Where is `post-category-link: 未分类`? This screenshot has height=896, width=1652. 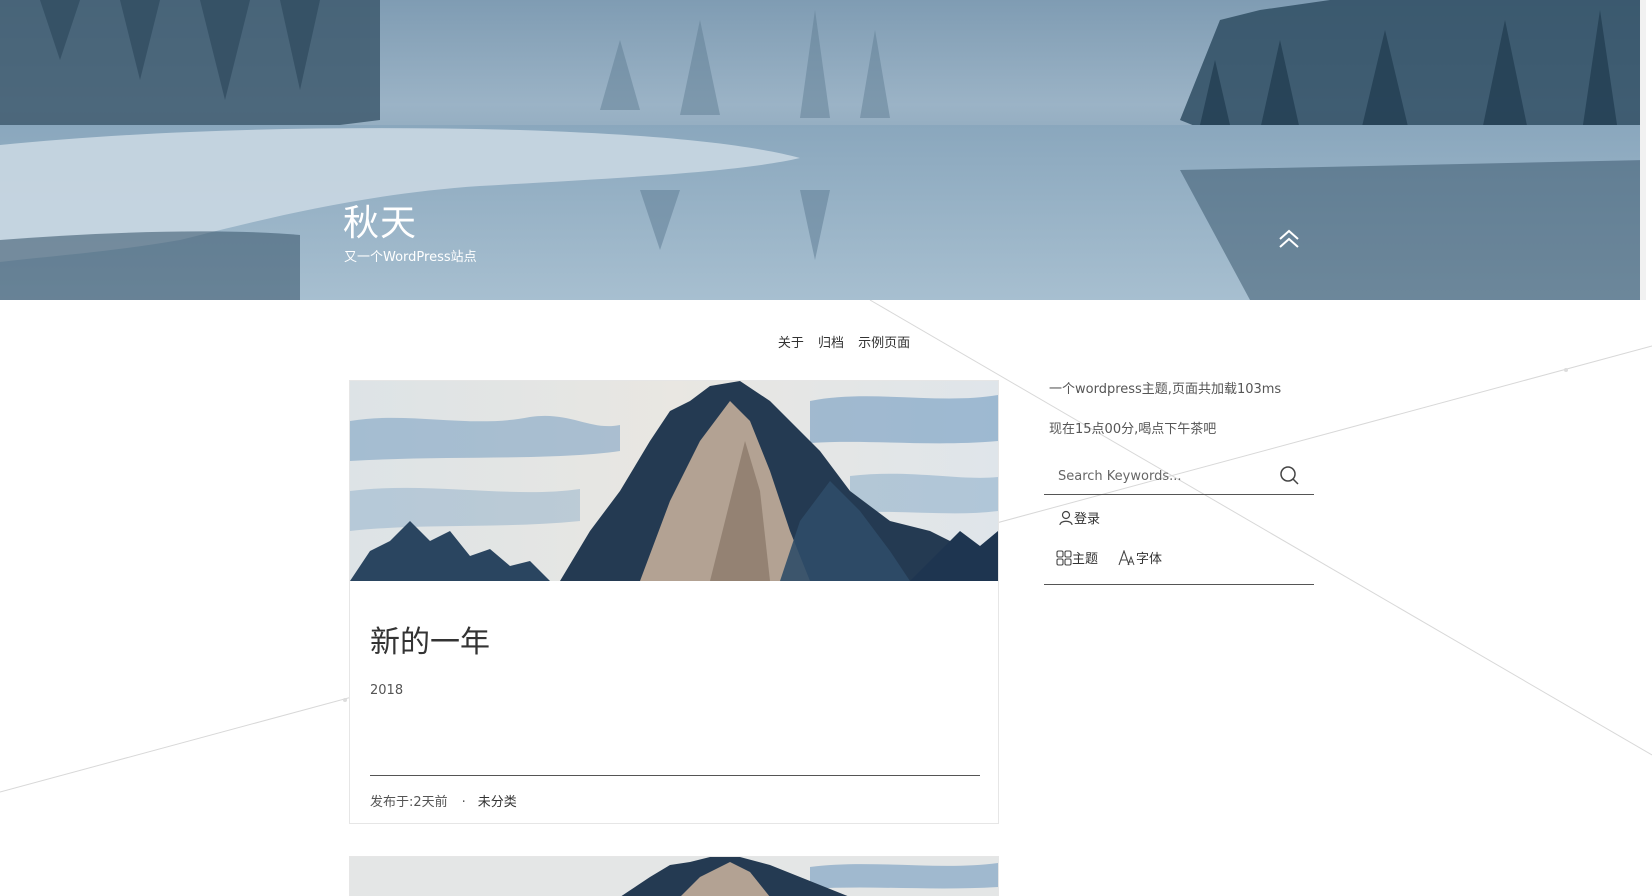
post-category-link: 未分类 is located at coordinates (497, 802).